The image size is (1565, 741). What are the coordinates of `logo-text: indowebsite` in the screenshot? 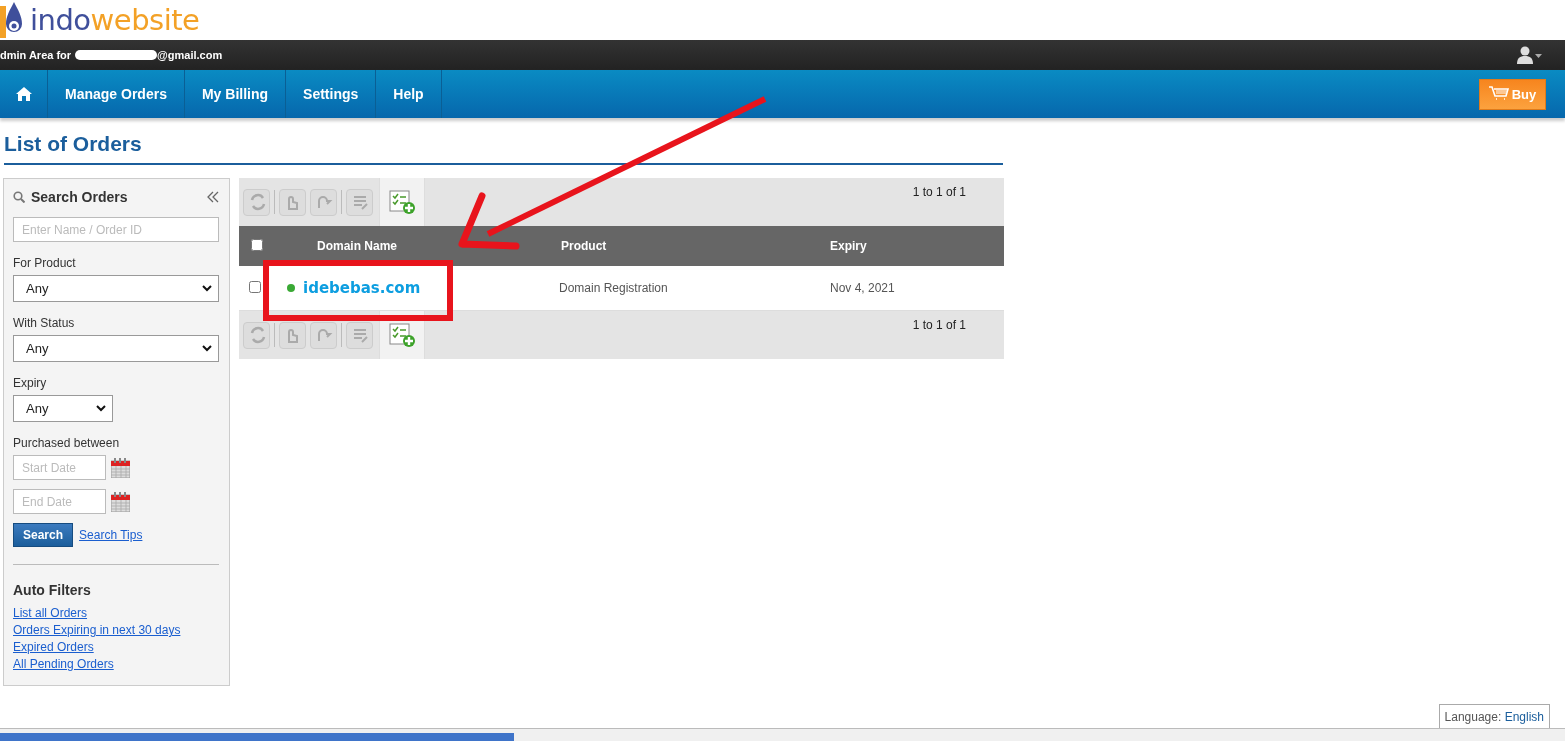 It's located at (115, 20).